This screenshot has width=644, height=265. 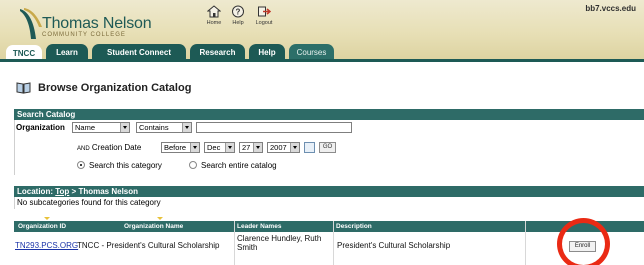 I want to click on search-catalog-header: Search Catalog, so click(x=329, y=114).